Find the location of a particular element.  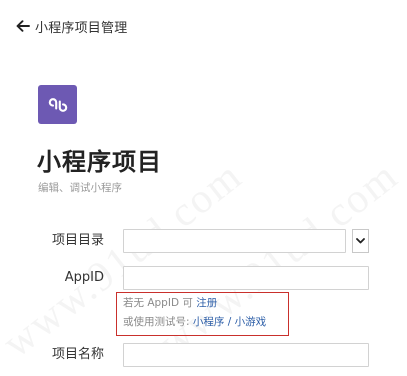

project-name-input is located at coordinates (246, 355).